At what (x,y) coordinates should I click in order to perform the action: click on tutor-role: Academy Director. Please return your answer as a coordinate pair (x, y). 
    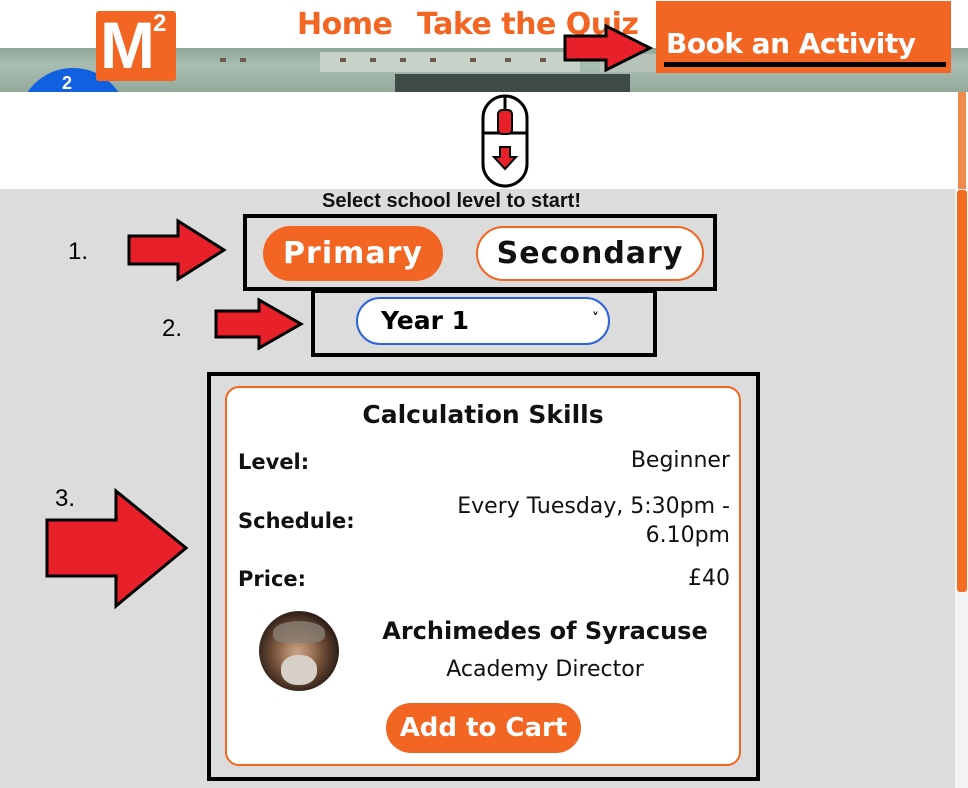
    Looking at the image, I should click on (545, 669).